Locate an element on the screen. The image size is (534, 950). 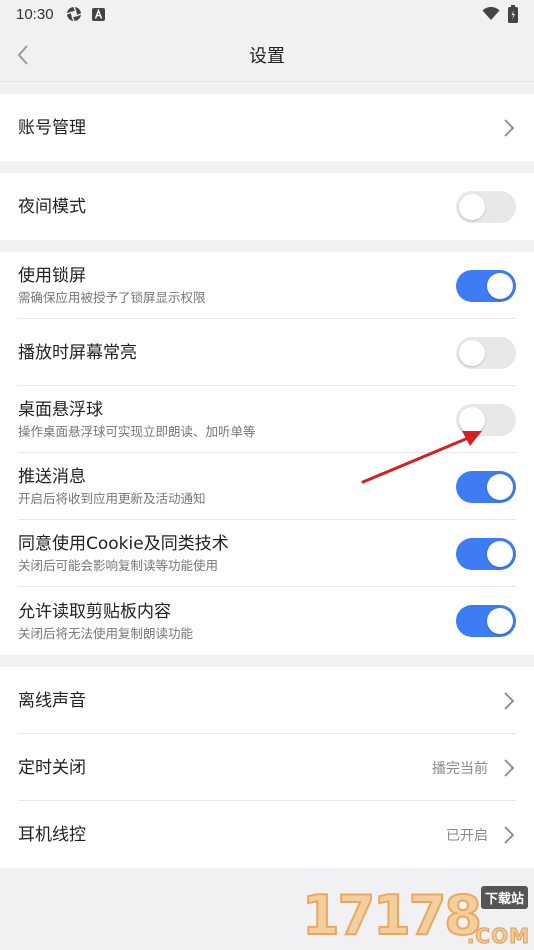
row-description: 关闭后将无法使用复制朗读功能 is located at coordinates (106, 633).